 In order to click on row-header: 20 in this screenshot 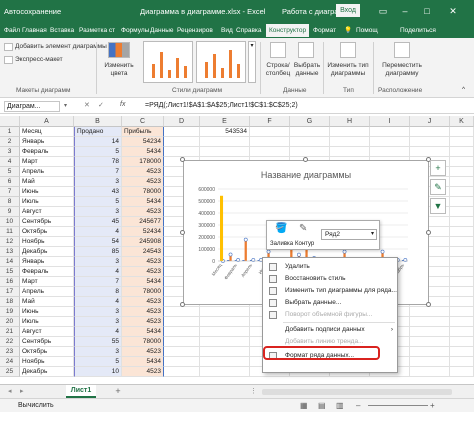, I will do `click(10, 322)`.